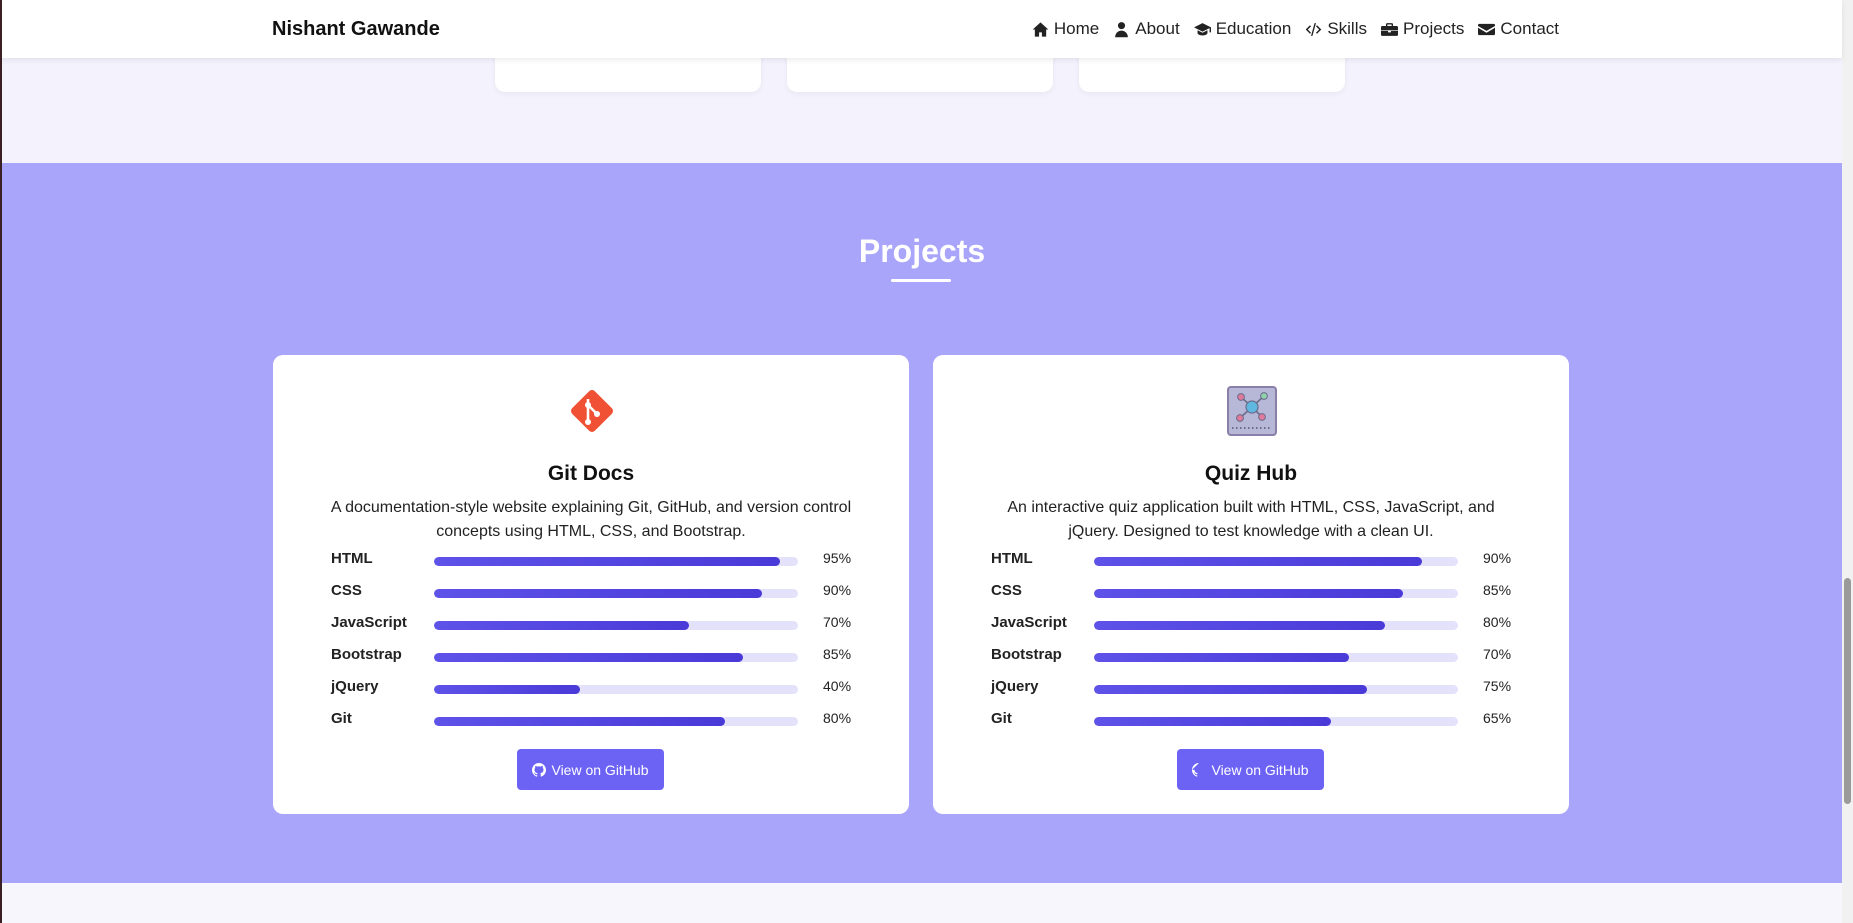 This screenshot has width=1853, height=923. I want to click on project-title: Git Docs, so click(591, 473).